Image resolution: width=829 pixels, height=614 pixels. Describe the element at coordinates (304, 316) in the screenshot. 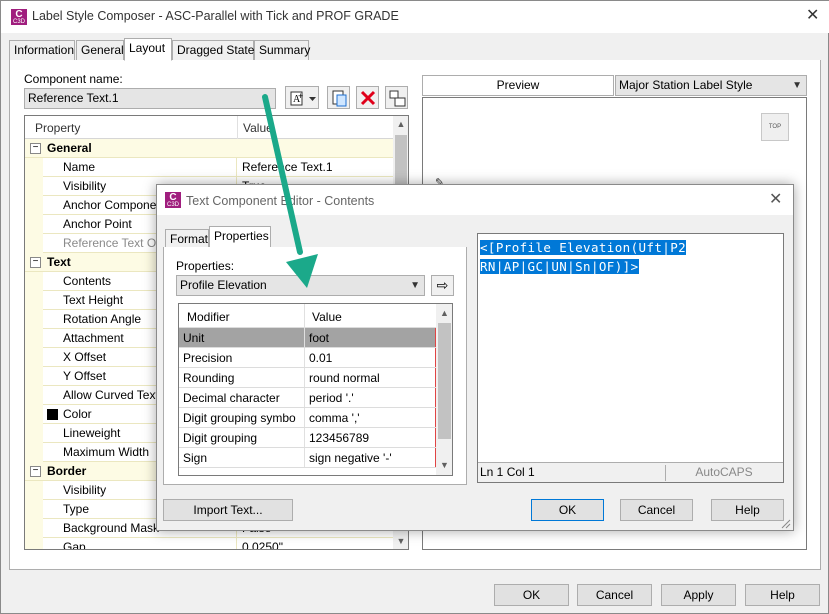

I see `modifier-header-divider` at that location.